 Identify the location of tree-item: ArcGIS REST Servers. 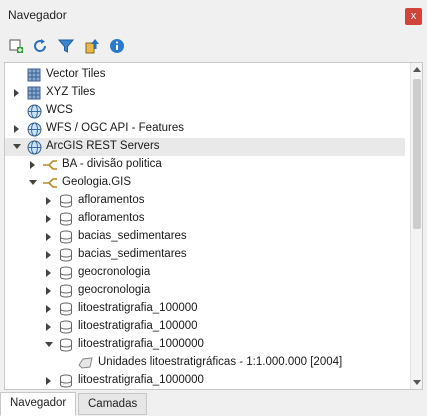
(205, 147).